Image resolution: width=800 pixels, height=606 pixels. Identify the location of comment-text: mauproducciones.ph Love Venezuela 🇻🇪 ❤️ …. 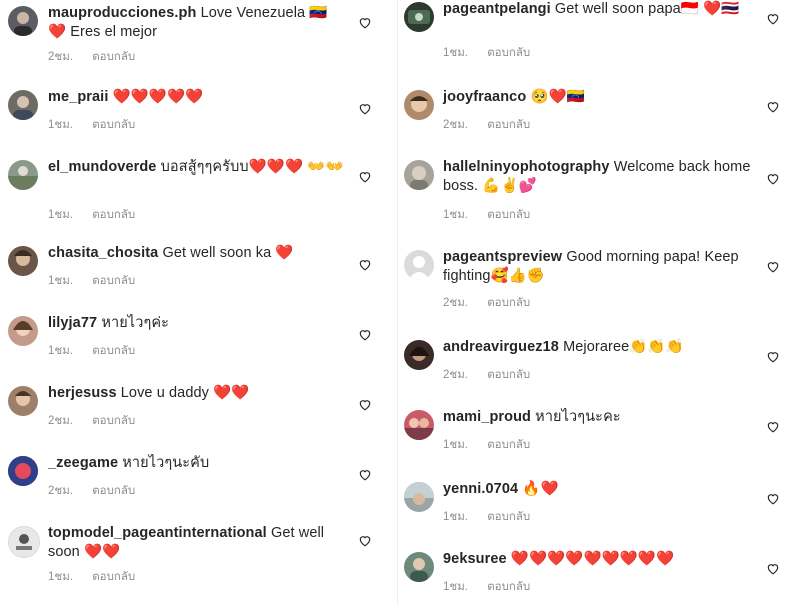
(198, 23).